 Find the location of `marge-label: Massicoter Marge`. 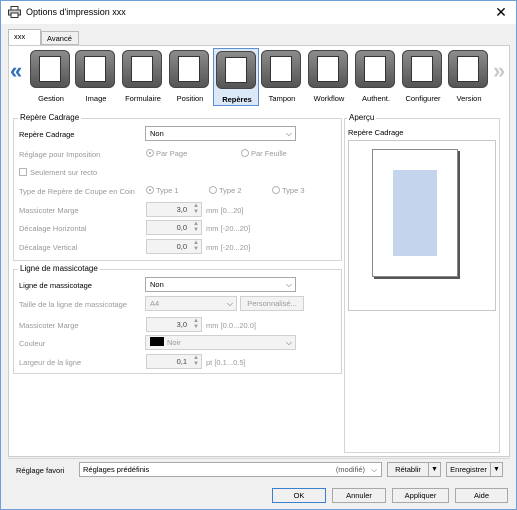

marge-label: Massicoter Marge is located at coordinates (49, 210).